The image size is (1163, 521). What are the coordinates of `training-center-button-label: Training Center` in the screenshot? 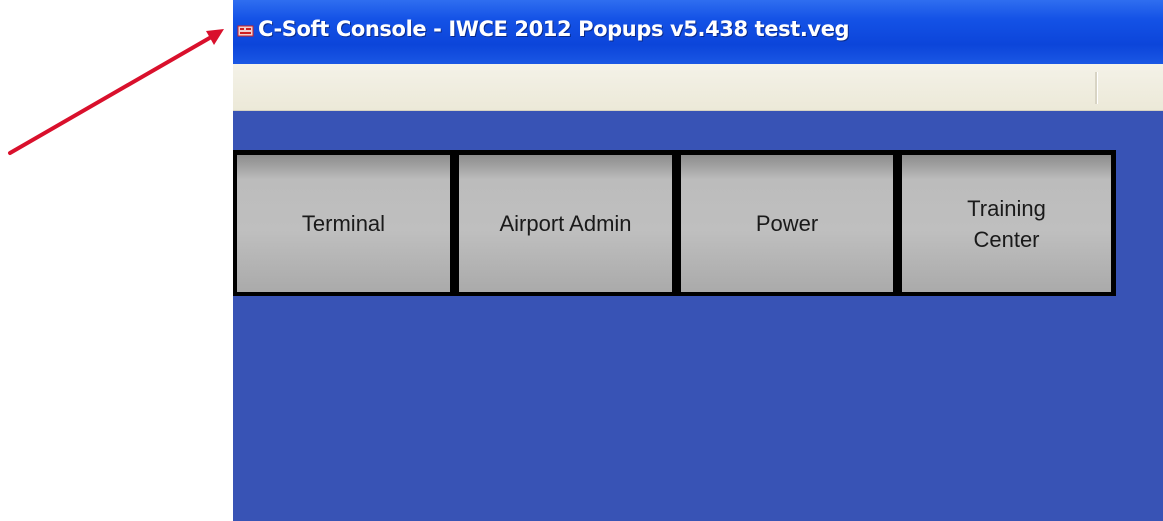 It's located at (1006, 224).